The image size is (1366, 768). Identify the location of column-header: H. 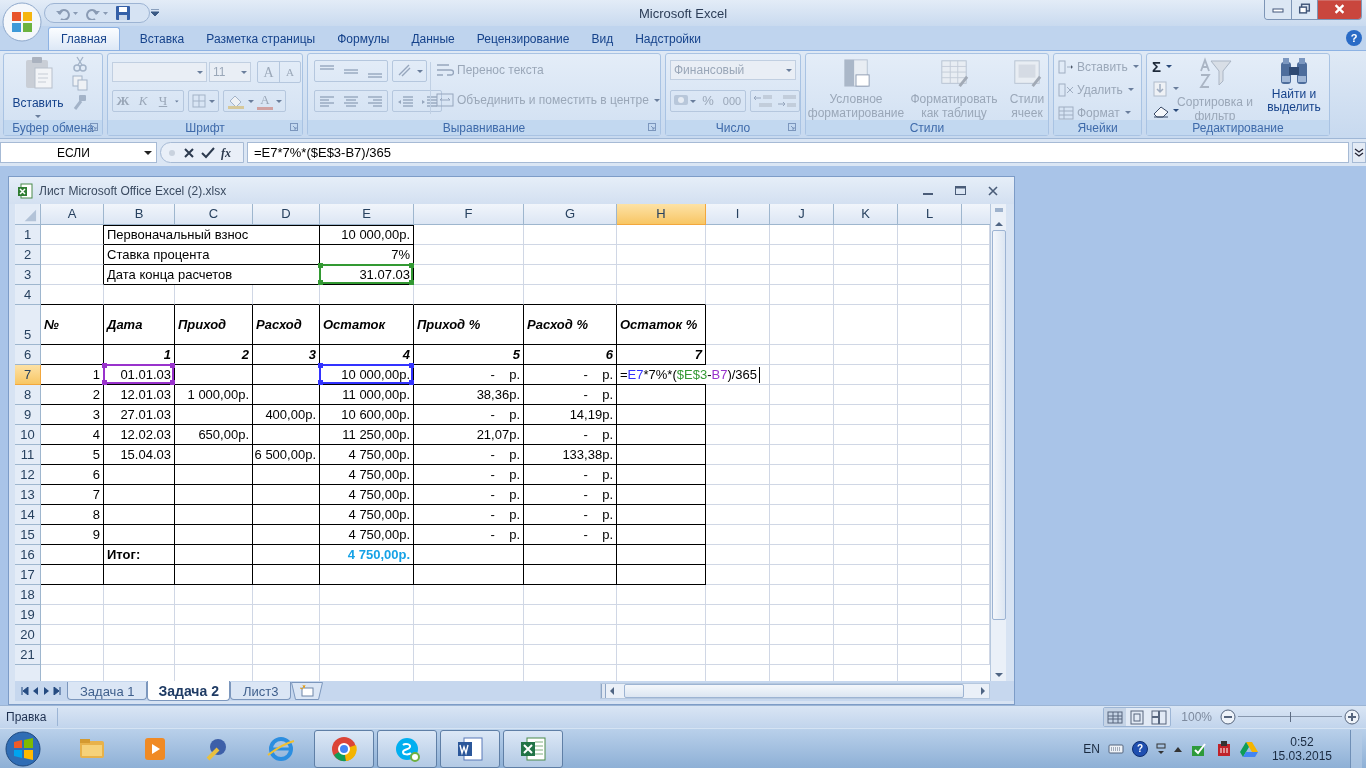
(661, 214).